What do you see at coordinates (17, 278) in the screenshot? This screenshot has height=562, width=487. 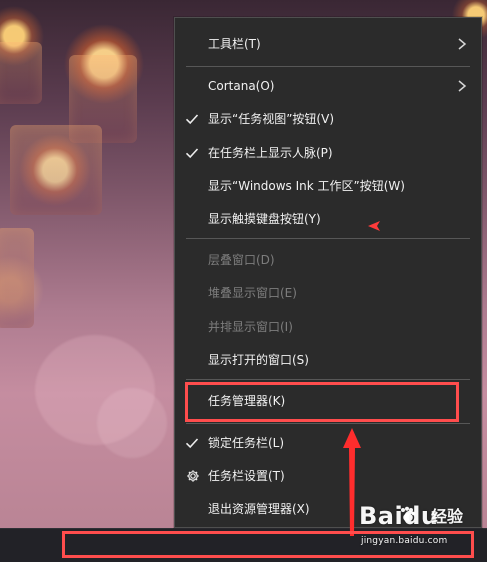 I see `background-lantern-edge` at bounding box center [17, 278].